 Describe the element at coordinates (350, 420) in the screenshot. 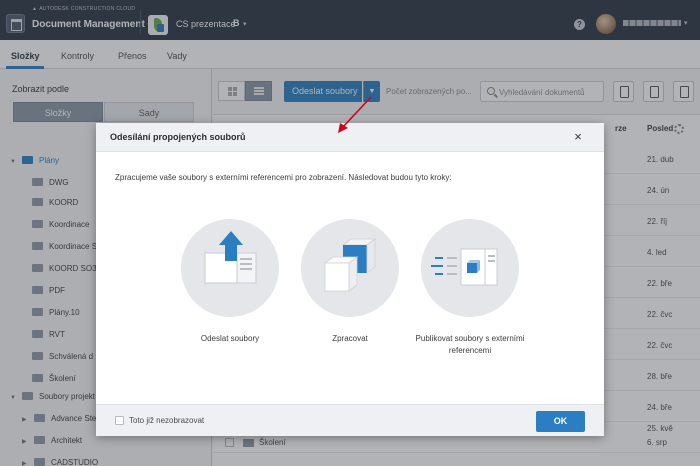

I see `dialog-footer: Toto již nezobrazovat OK` at that location.